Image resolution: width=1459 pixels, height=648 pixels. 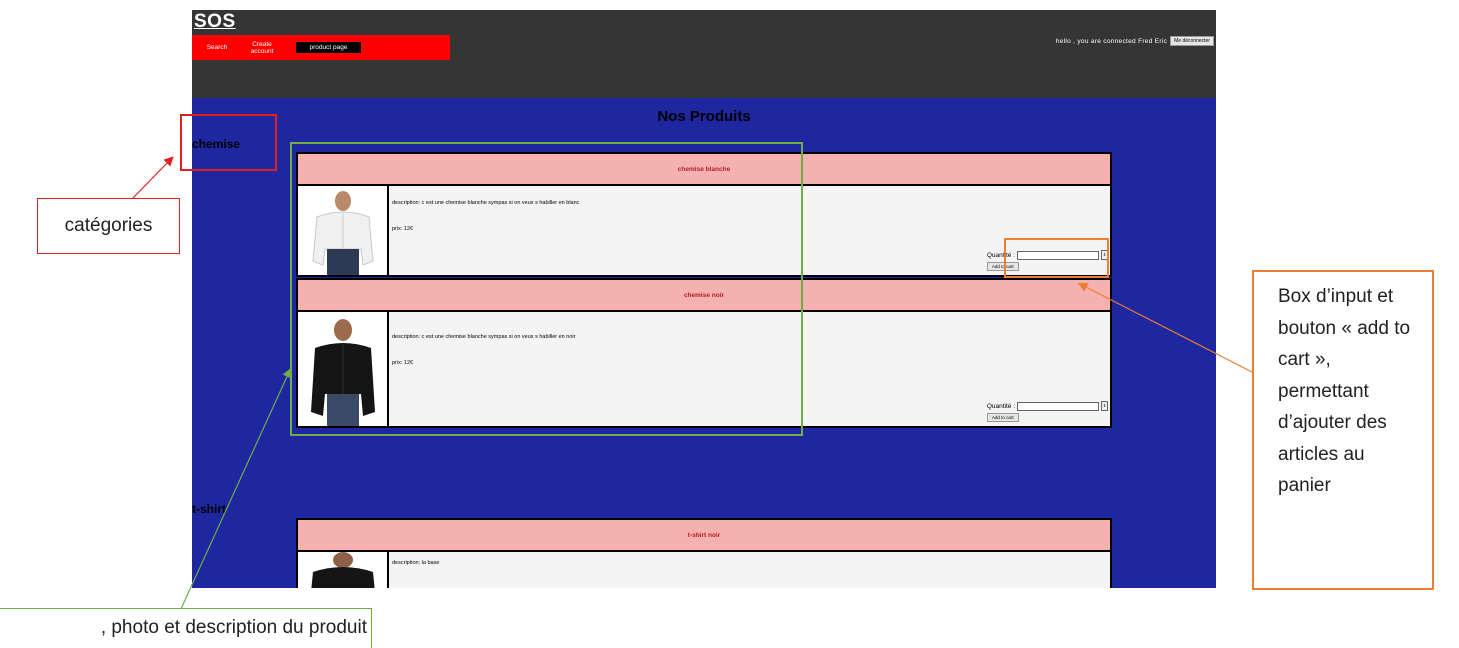 I want to click on annotation-categories: catégories, so click(x=108, y=226).